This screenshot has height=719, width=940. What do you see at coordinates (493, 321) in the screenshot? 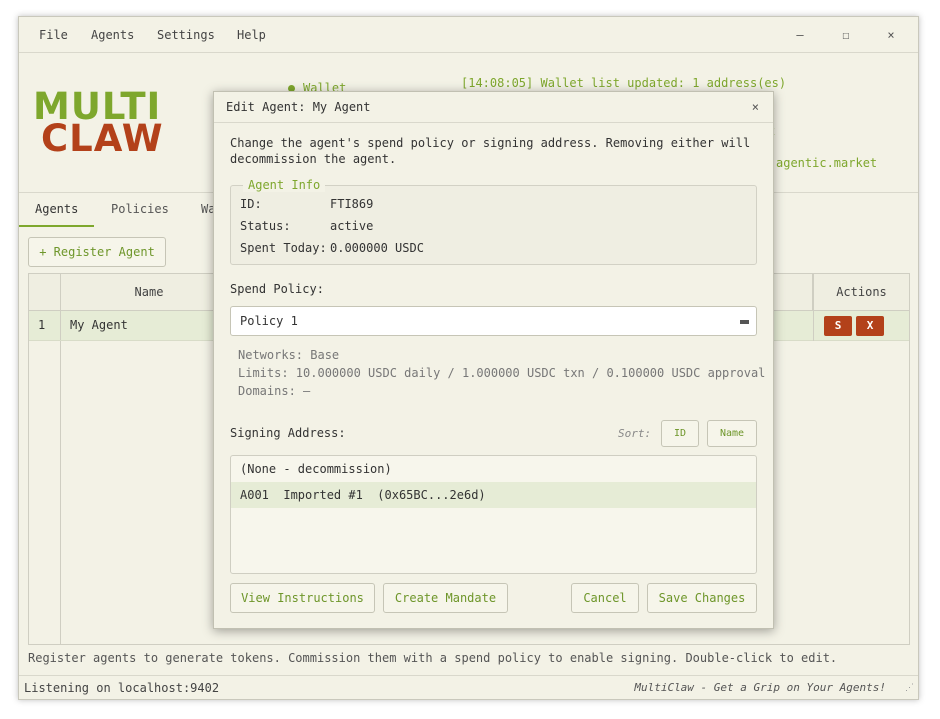
I see `spend-policy-select: Policy 1` at bounding box center [493, 321].